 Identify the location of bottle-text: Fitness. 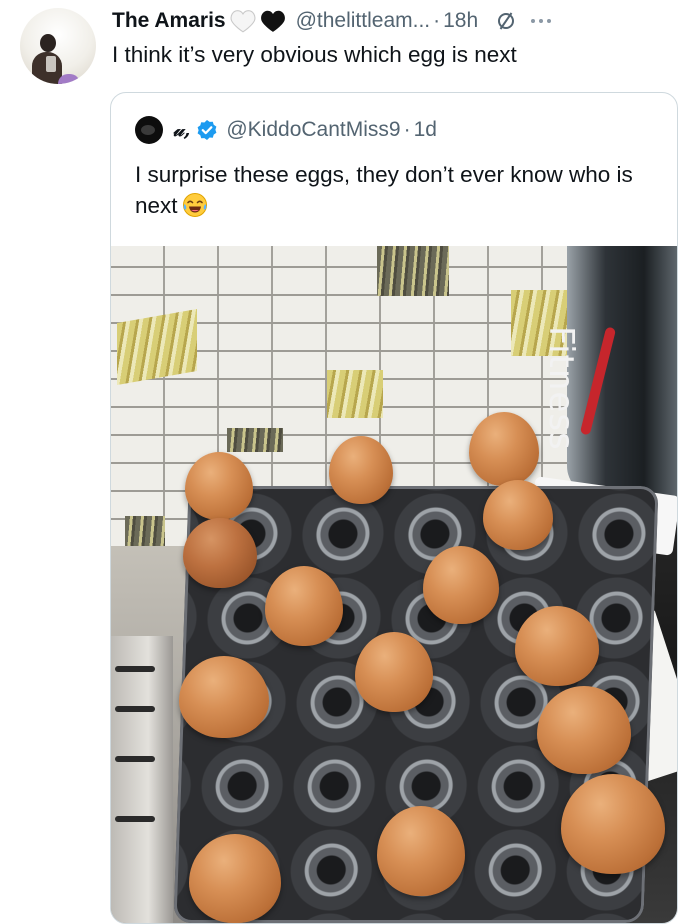
(561, 388).